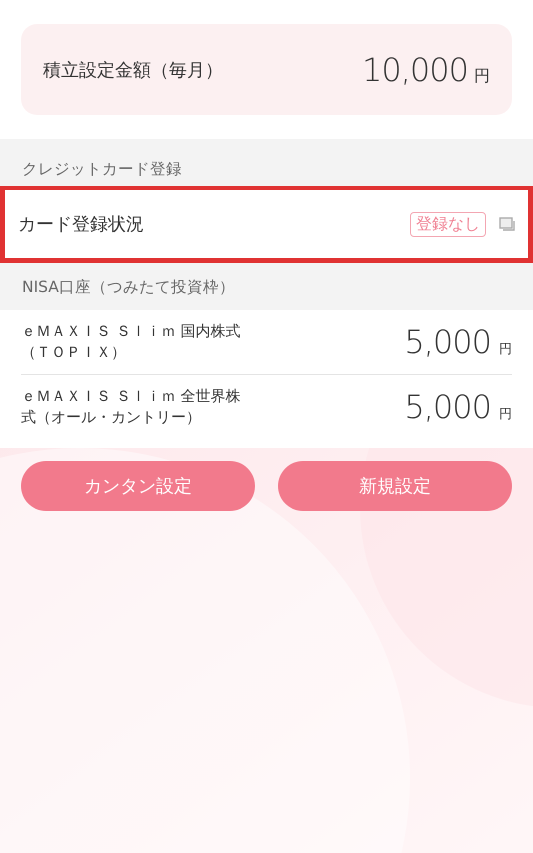  What do you see at coordinates (102, 169) in the screenshot?
I see `section-heading: クレジットカード登録` at bounding box center [102, 169].